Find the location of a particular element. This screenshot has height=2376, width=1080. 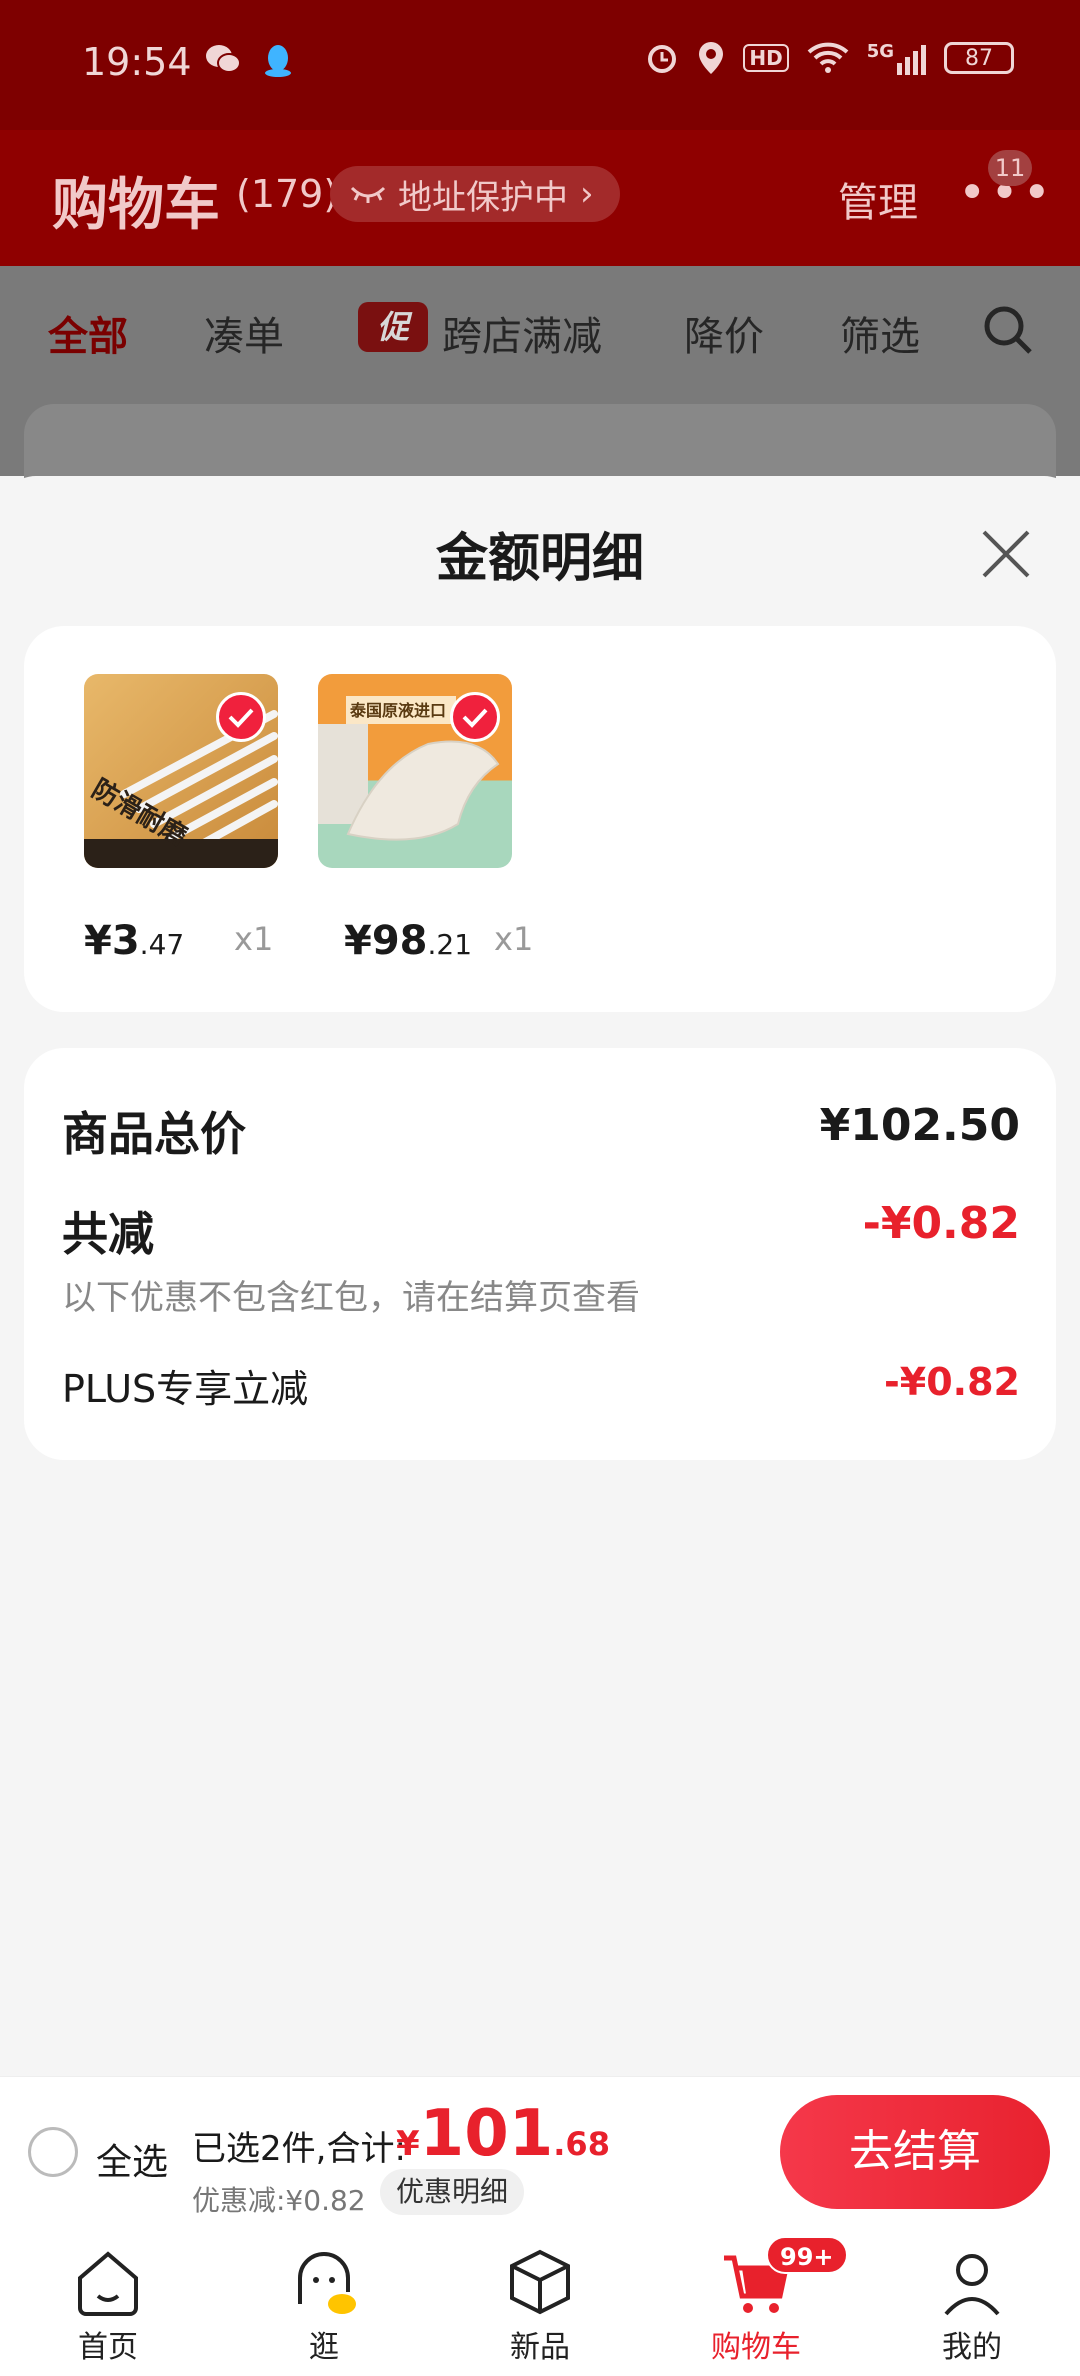

nav-home-label: 首页 is located at coordinates (108, 2347).